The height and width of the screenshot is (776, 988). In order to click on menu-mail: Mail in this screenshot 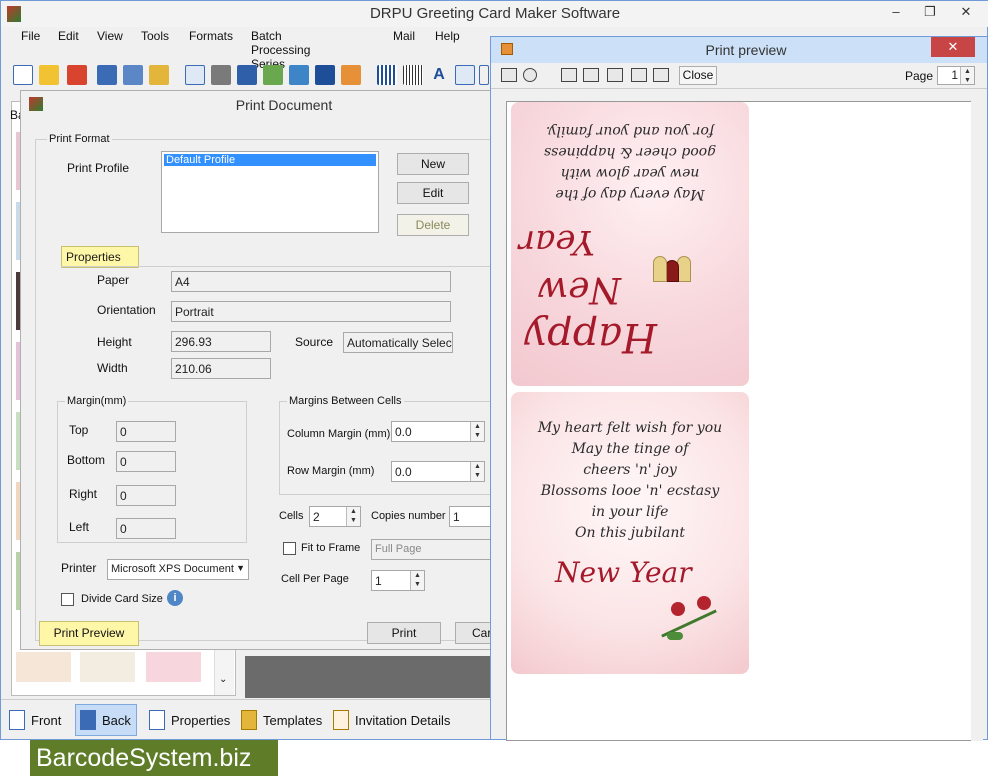, I will do `click(404, 36)`.